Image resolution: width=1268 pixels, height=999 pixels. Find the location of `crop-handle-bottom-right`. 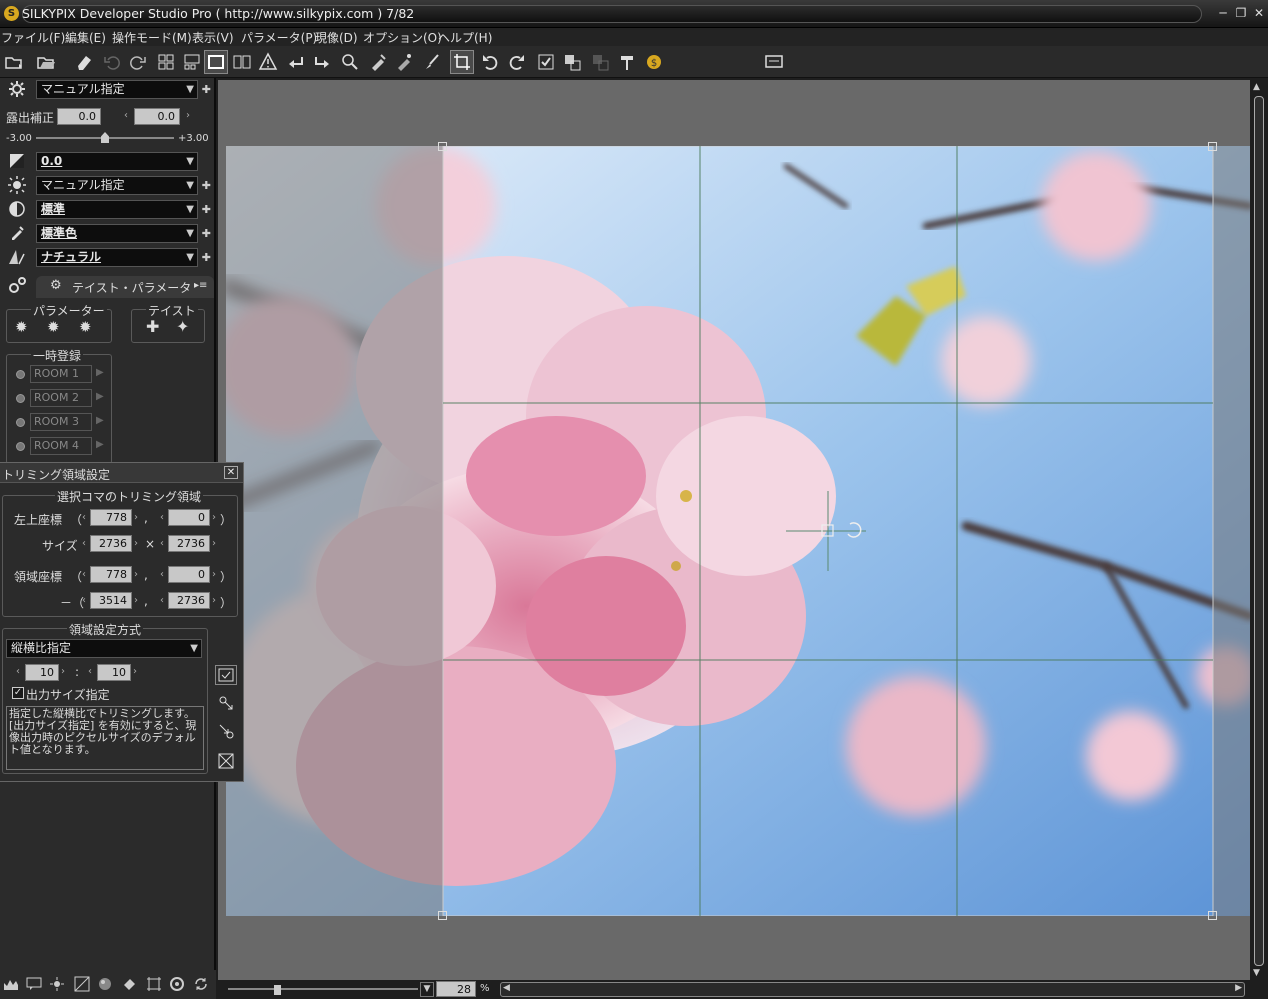

crop-handle-bottom-right is located at coordinates (1212, 915).